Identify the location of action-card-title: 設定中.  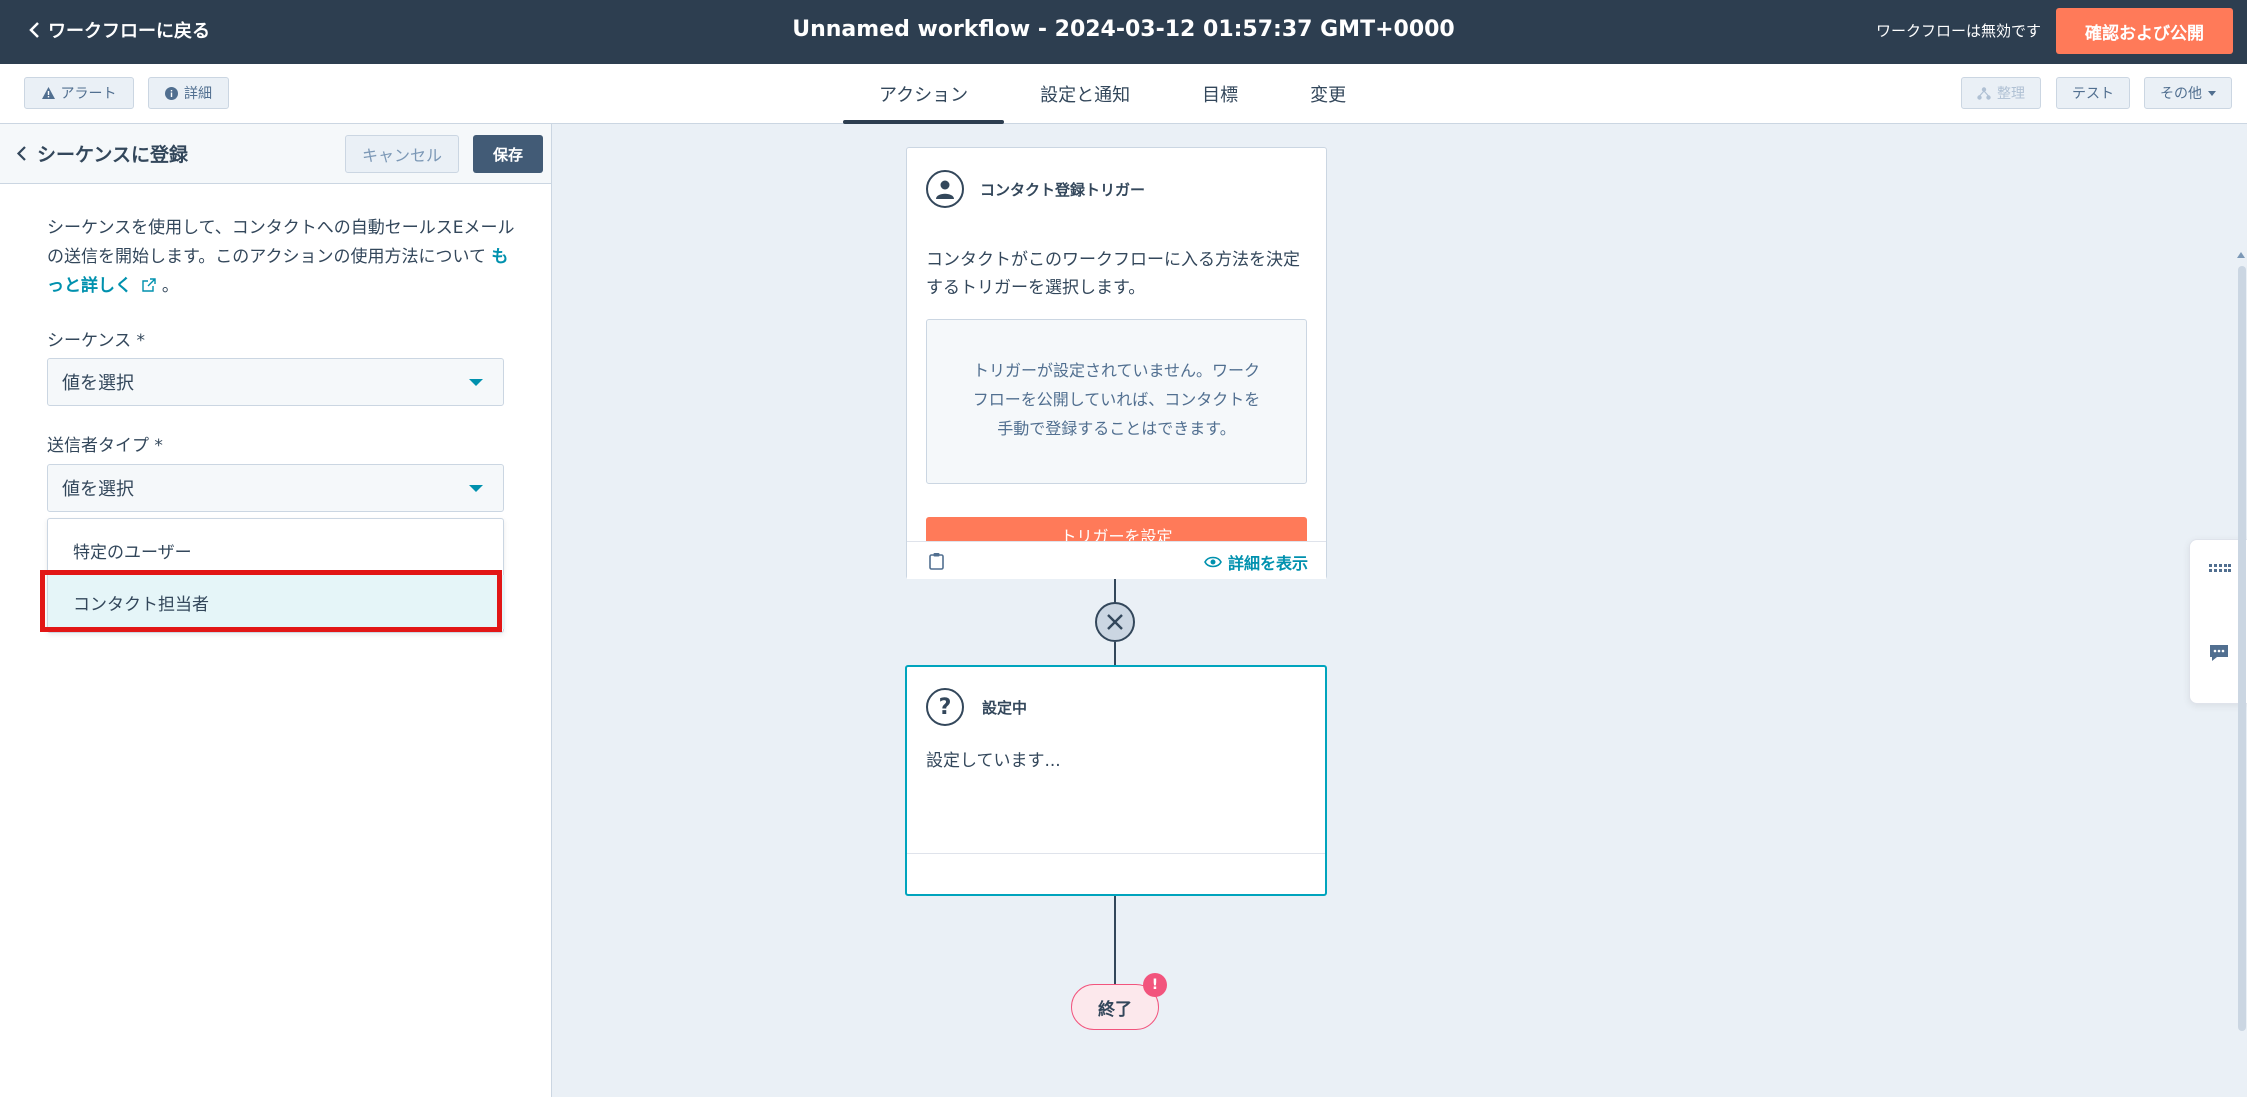
(1005, 707).